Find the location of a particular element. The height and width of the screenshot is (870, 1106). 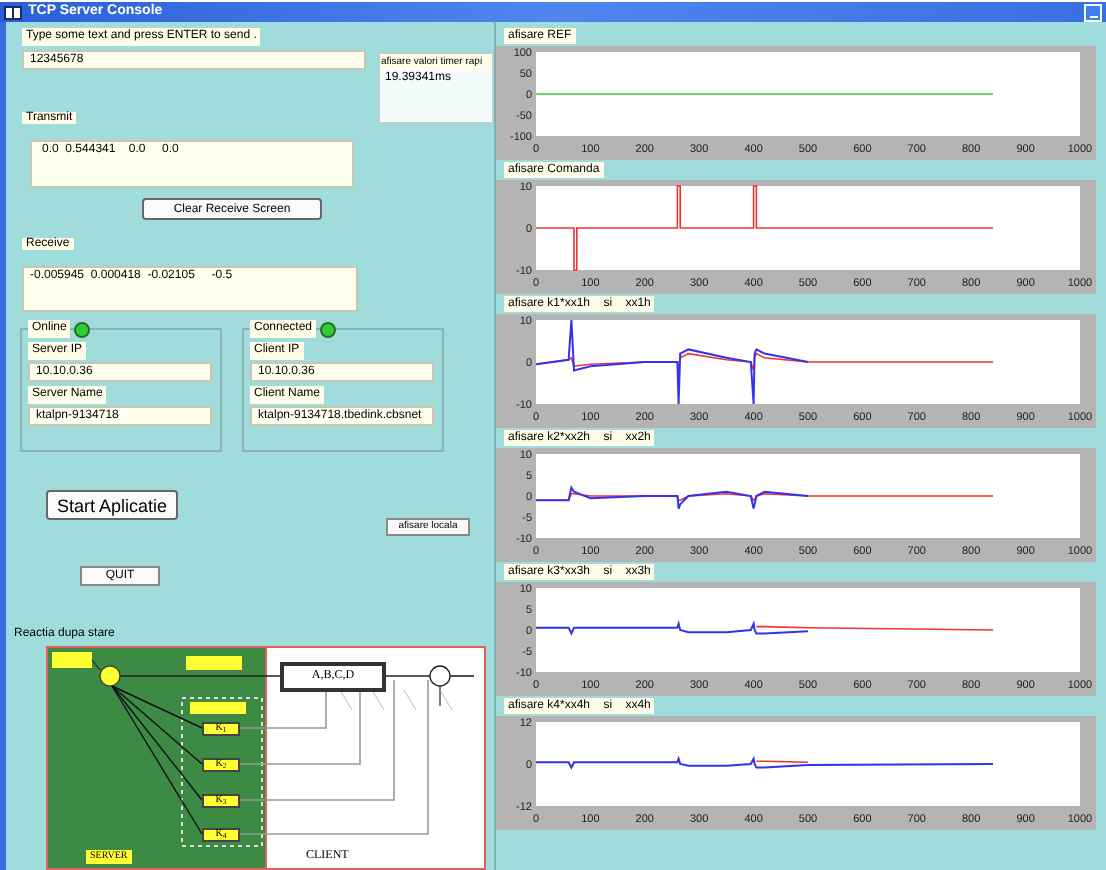

start-button: Start Aplicatie is located at coordinates (112, 505).